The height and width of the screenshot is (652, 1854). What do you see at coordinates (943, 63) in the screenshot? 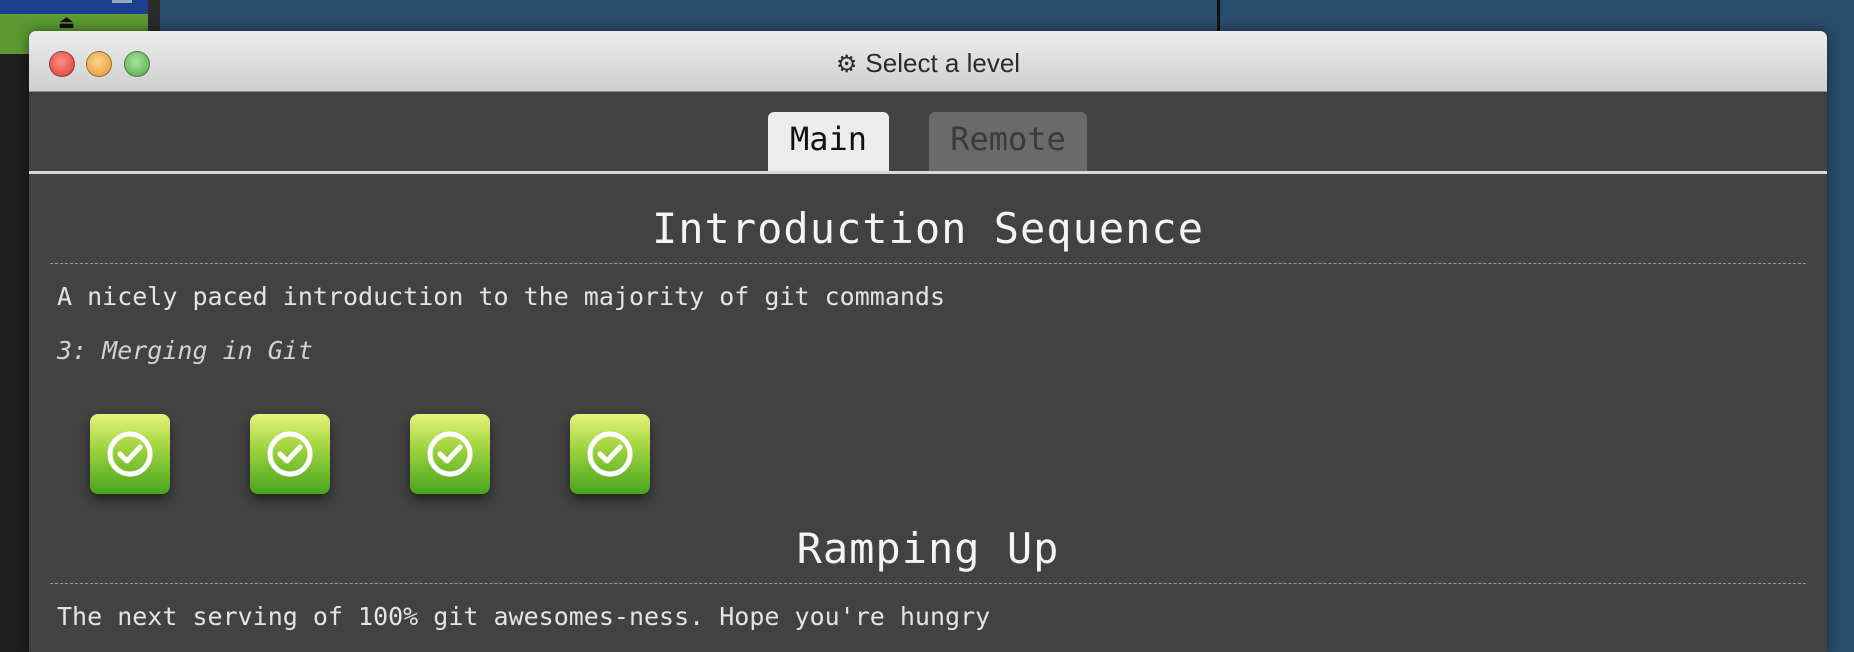
I see `window-title-text: Select a level` at bounding box center [943, 63].